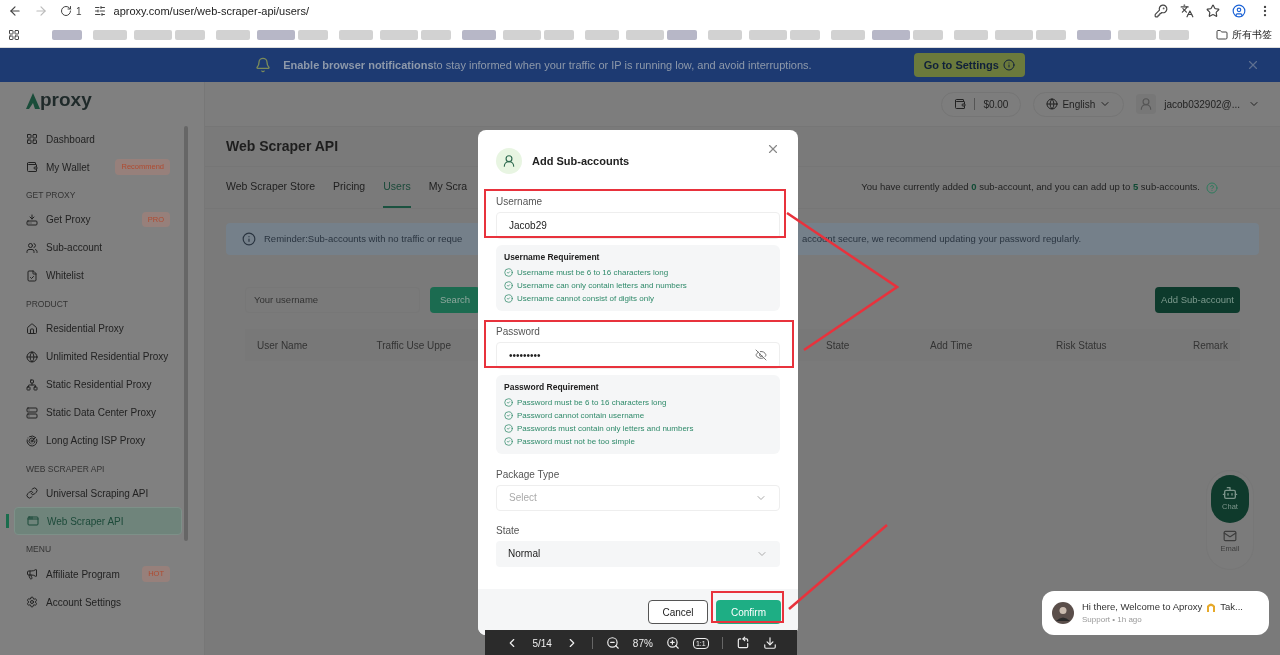 This screenshot has height=655, width=1280. What do you see at coordinates (98, 356) in the screenshot?
I see `sidebar-item: Unlimited Residential Proxy` at bounding box center [98, 356].